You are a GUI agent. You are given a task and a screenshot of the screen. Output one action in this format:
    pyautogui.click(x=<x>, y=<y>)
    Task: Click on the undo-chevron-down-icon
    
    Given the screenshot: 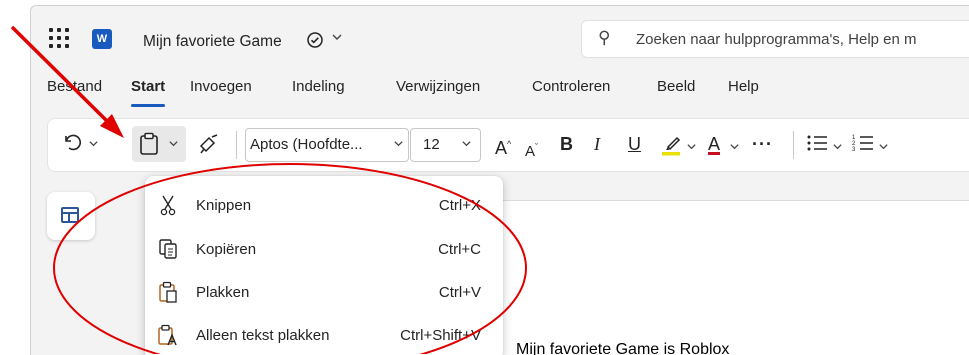 What is the action you would take?
    pyautogui.click(x=93, y=146)
    